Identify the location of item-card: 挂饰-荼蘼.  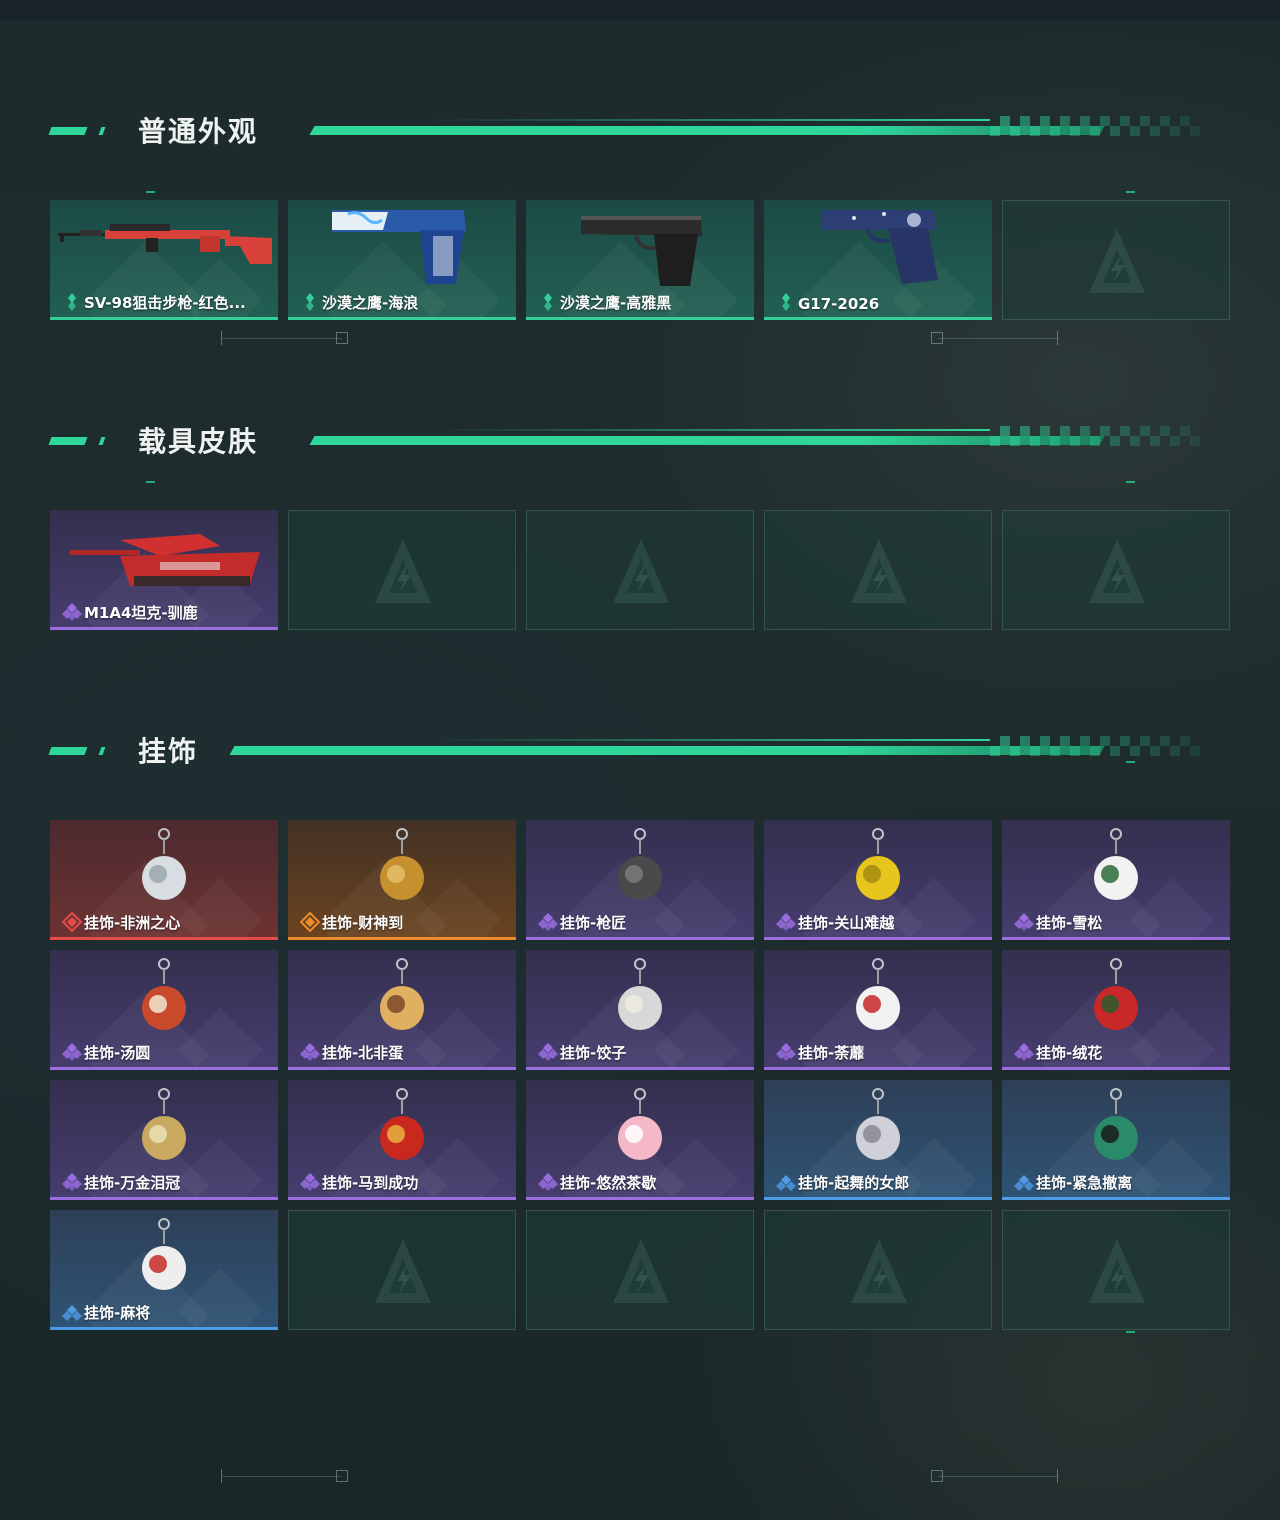
(878, 1010).